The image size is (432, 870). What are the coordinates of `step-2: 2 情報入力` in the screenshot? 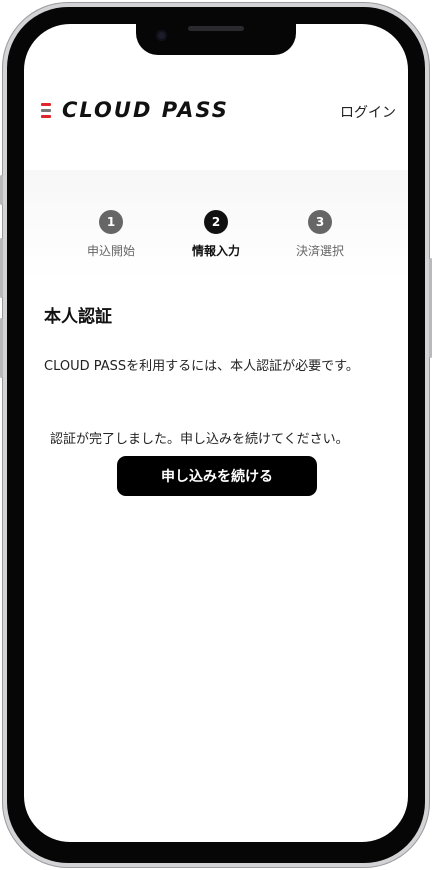 It's located at (216, 234).